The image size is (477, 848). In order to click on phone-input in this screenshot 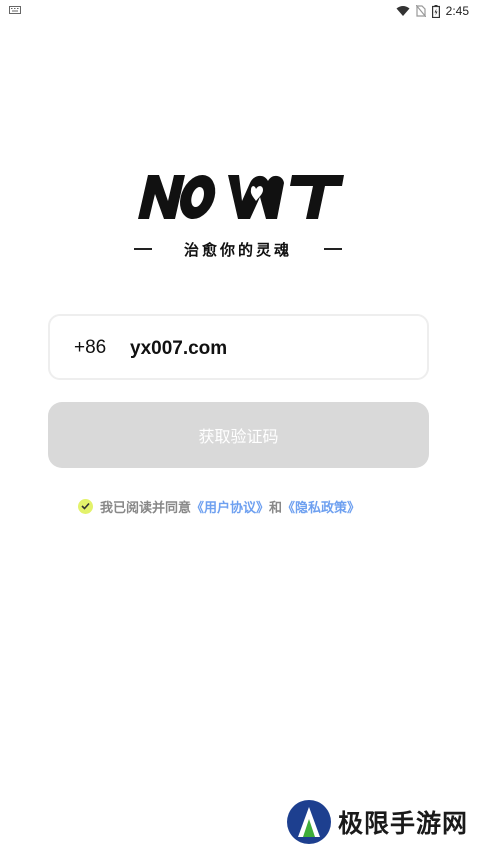, I will do `click(270, 349)`.